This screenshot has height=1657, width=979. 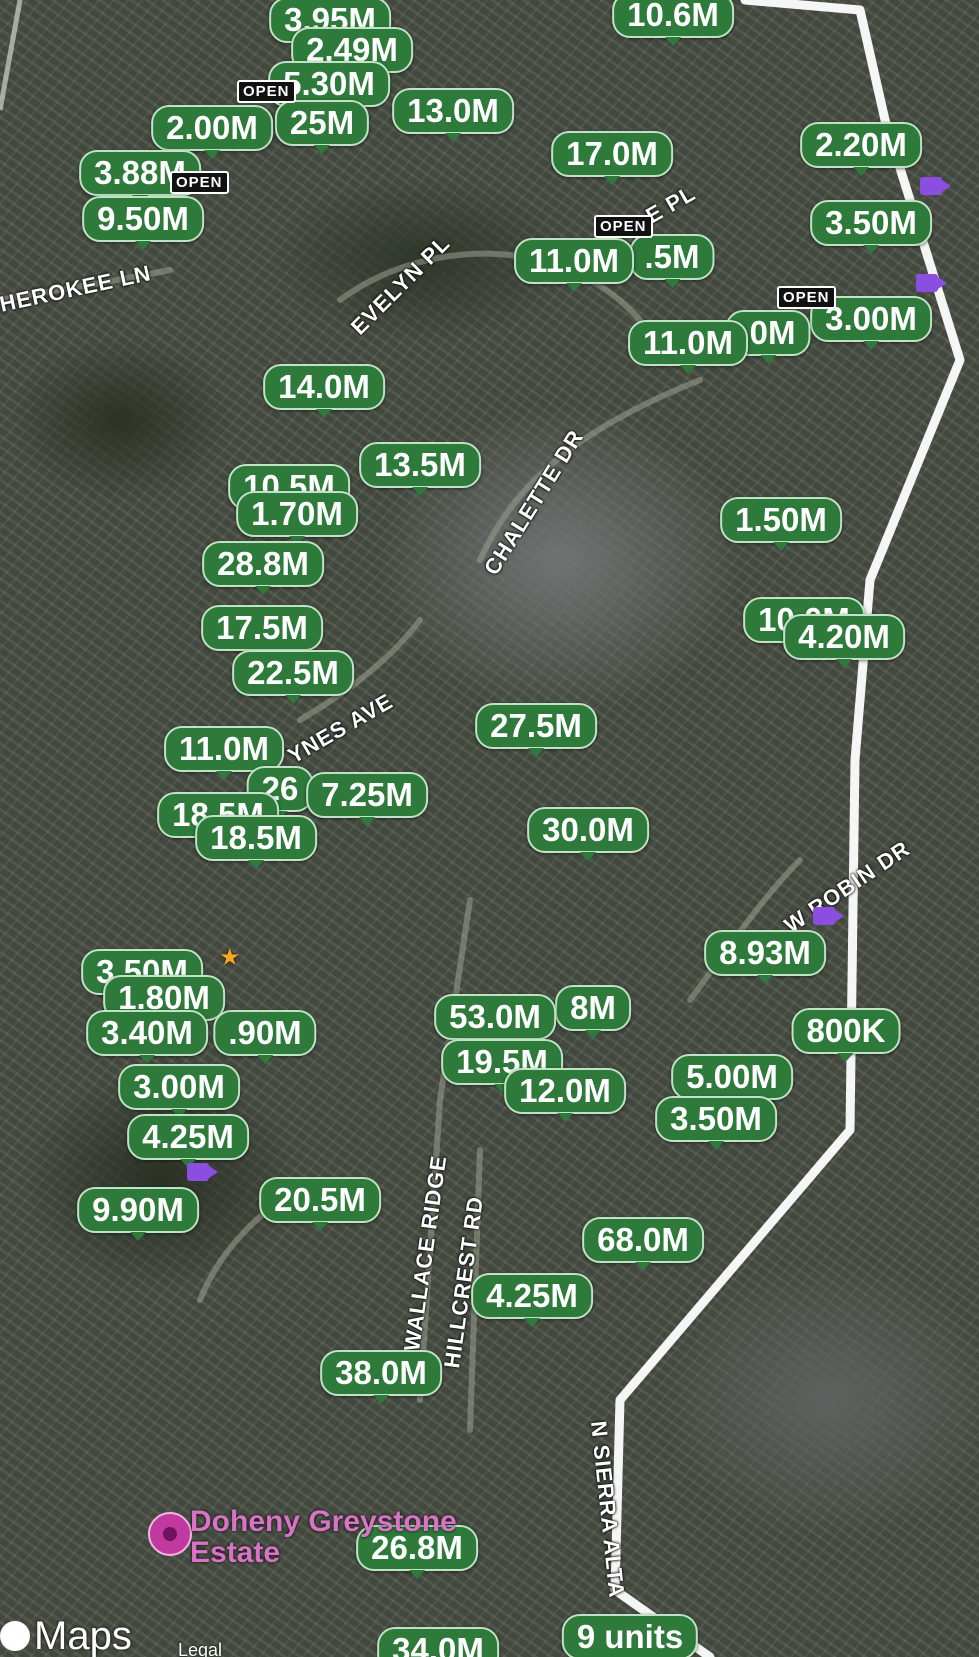 What do you see at coordinates (438, 1642) in the screenshot?
I see `price-pin: 34.0M` at bounding box center [438, 1642].